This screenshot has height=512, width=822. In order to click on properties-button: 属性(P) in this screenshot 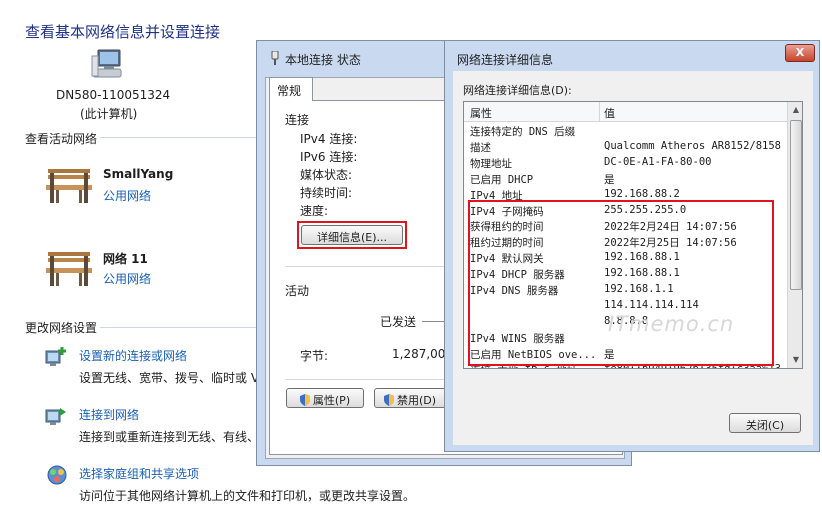, I will do `click(325, 398)`.